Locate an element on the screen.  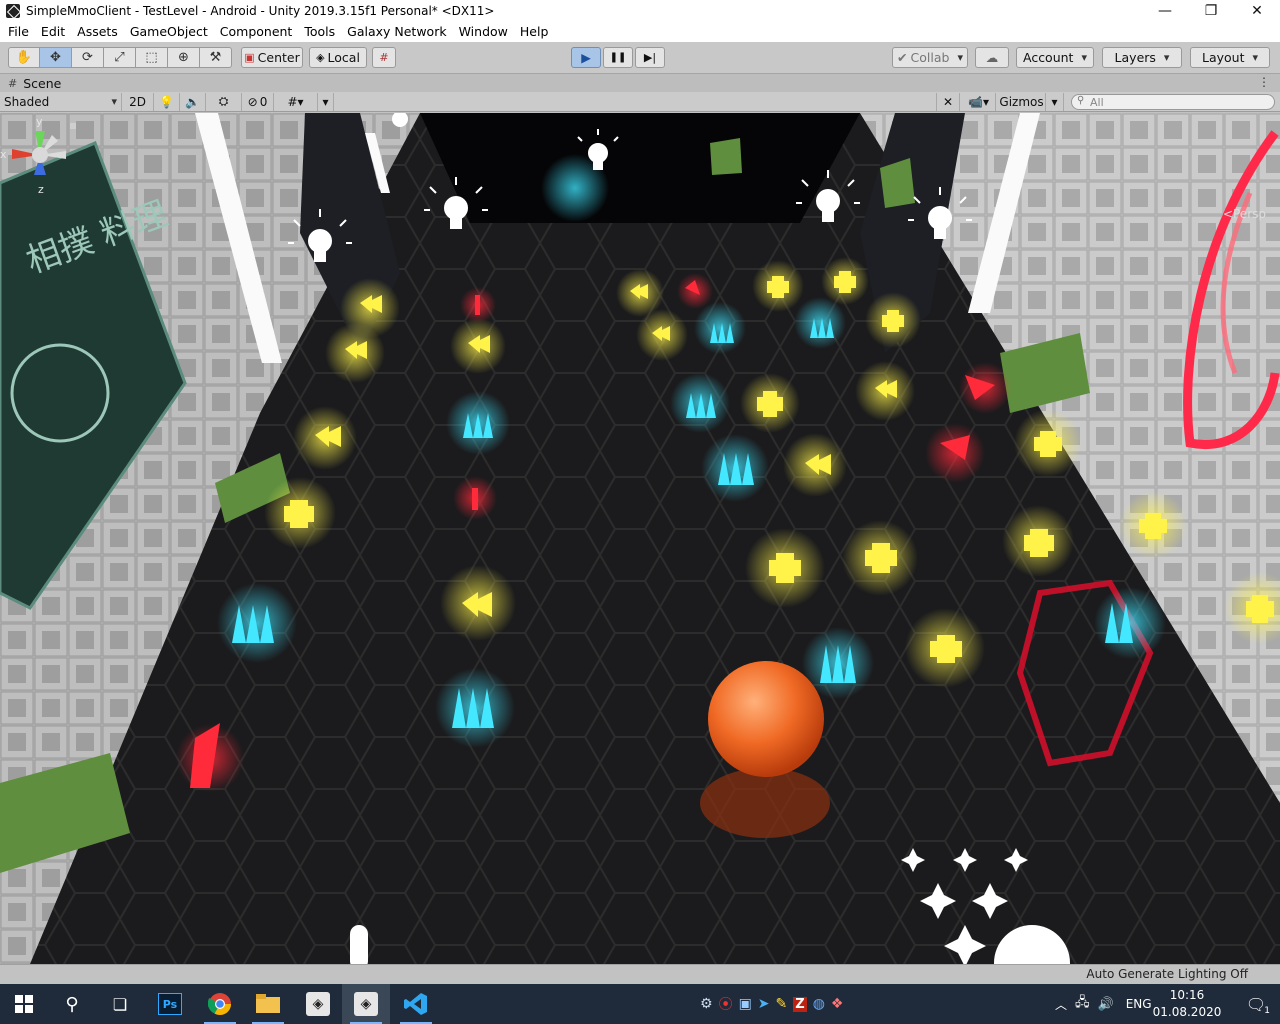
record-icon: ⦿ is located at coordinates (726, 1004).